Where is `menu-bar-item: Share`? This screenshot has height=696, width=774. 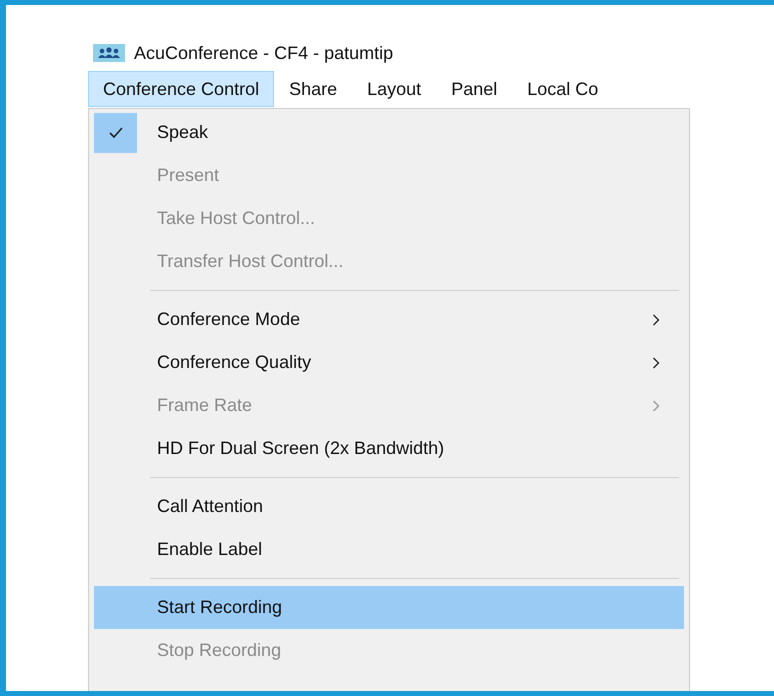
menu-bar-item: Share is located at coordinates (313, 89).